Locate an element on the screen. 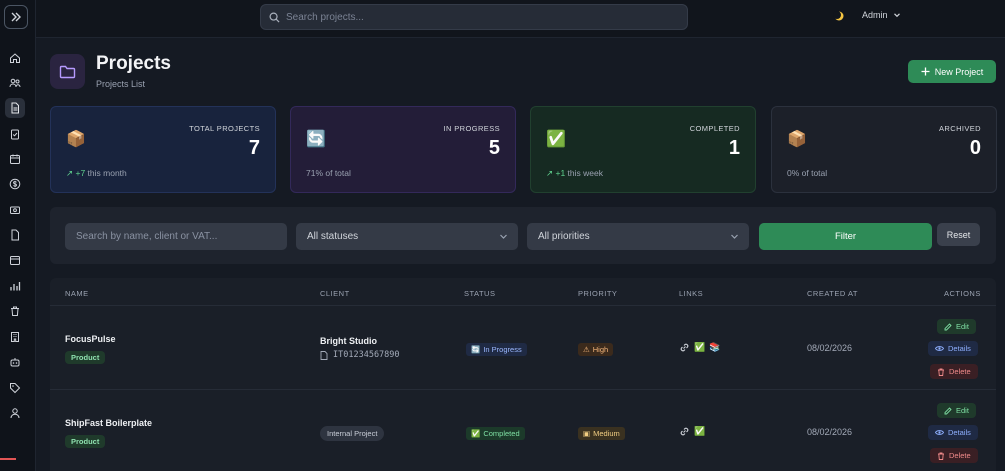  column-header-actions: ACTIONS is located at coordinates (962, 293).